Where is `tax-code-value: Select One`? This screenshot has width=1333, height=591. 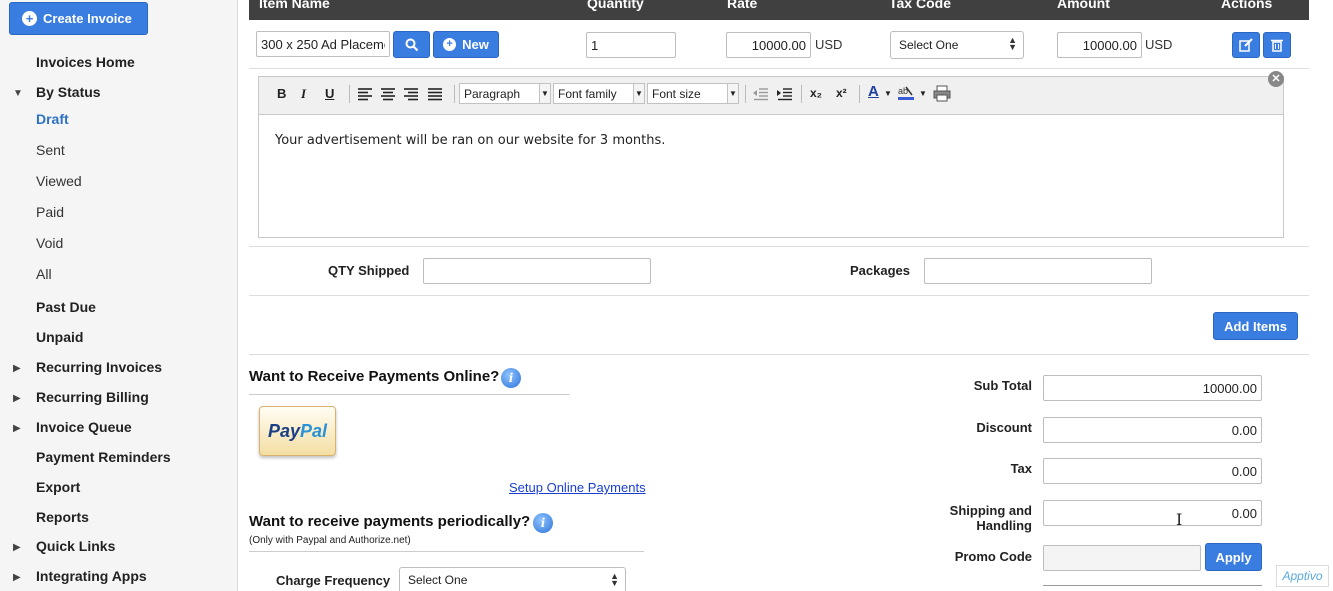 tax-code-value: Select One is located at coordinates (929, 45).